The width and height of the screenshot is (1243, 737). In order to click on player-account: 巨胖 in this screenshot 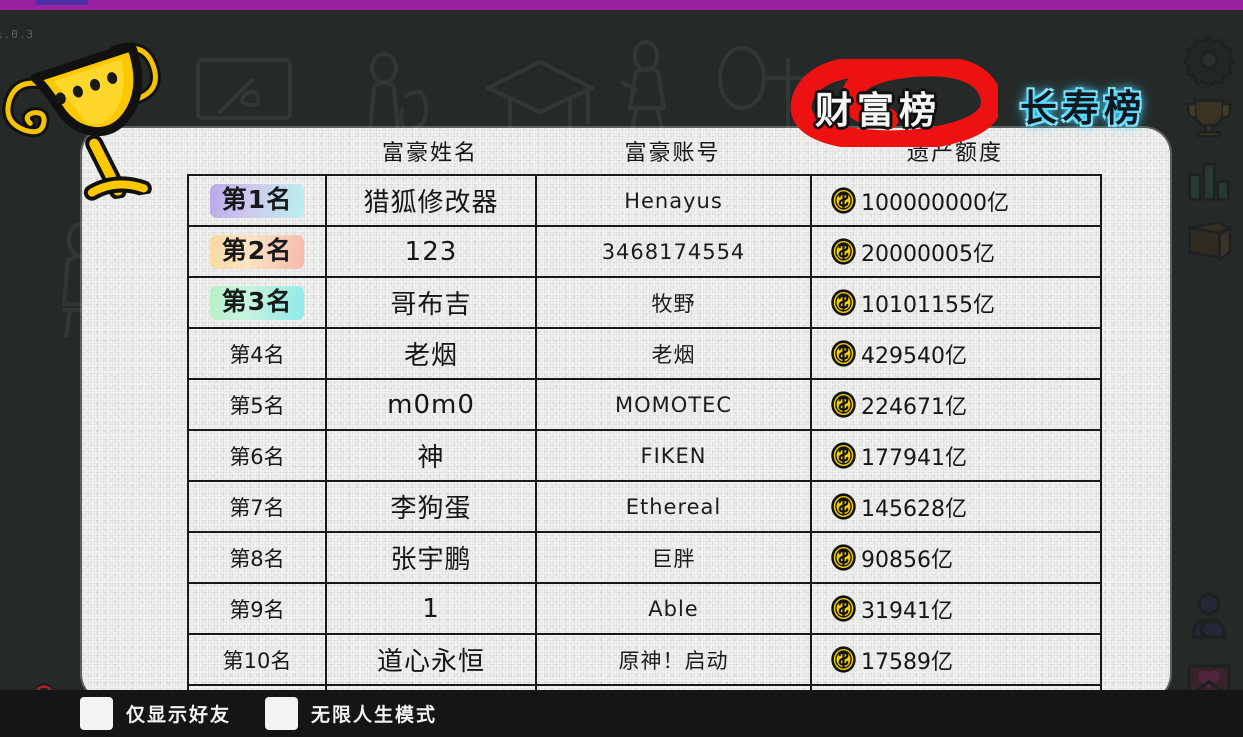, I will do `click(673, 558)`.